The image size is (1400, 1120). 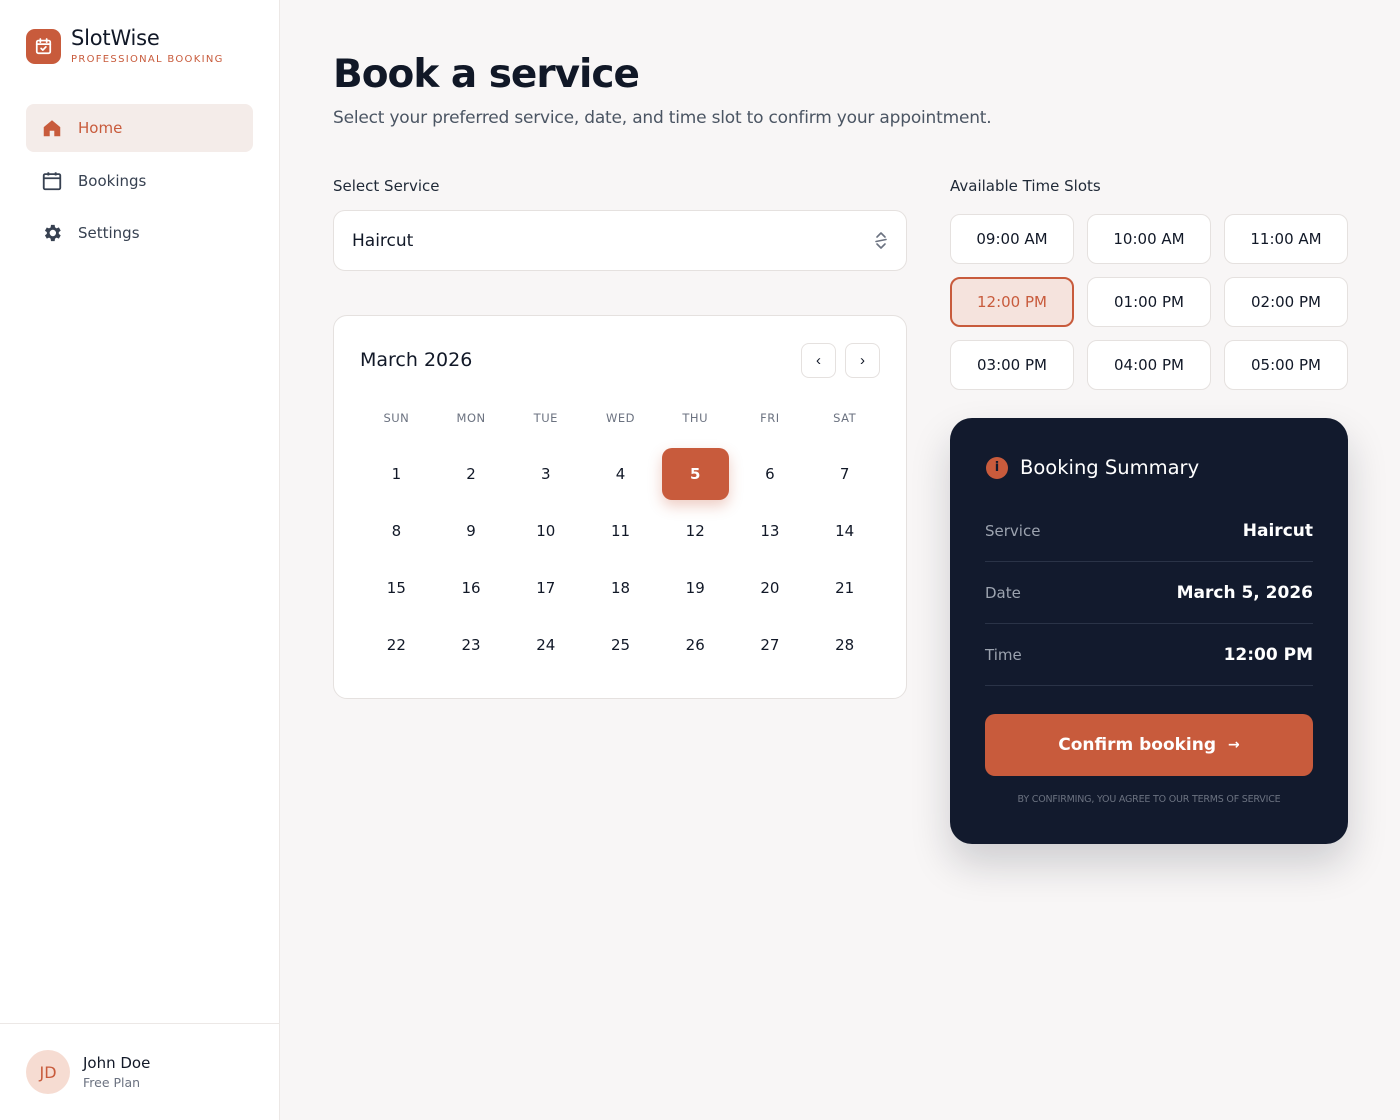 What do you see at coordinates (545, 645) in the screenshot?
I see `calendar-day: 24` at bounding box center [545, 645].